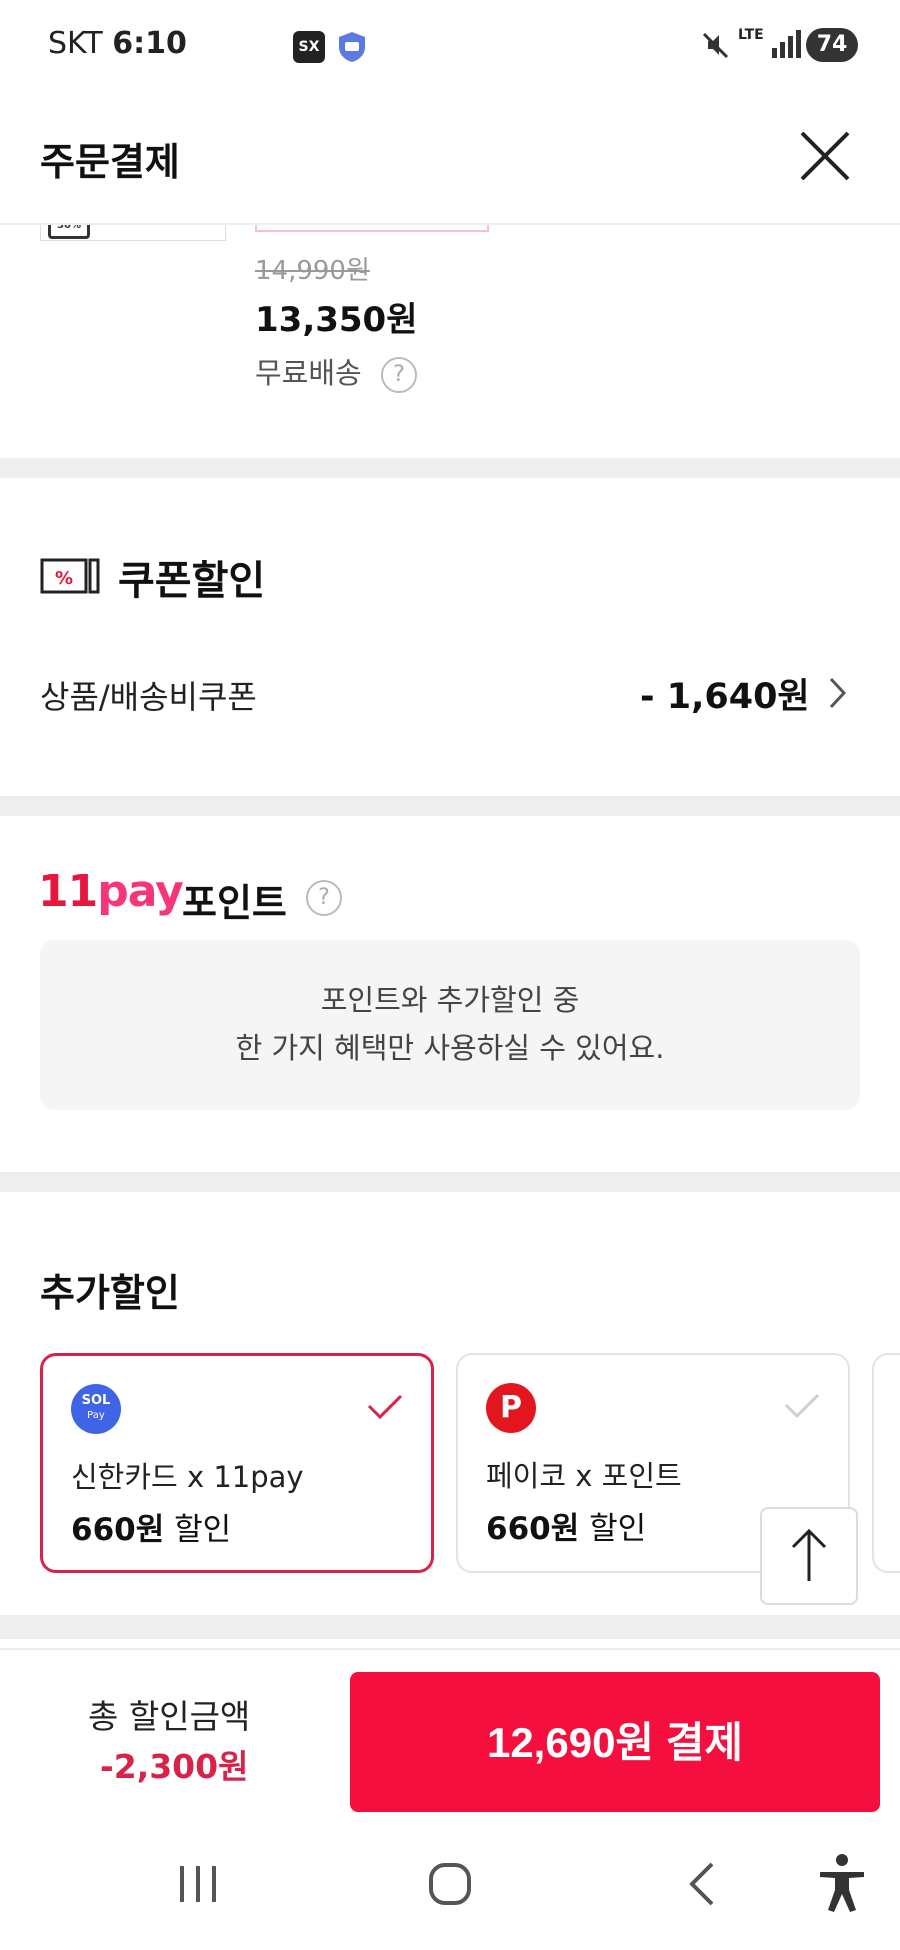 The height and width of the screenshot is (1950, 900). Describe the element at coordinates (450, 1048) in the screenshot. I see `points-notice-line2: 한 가지 혜택만 사용하실 수 있어요.` at that location.